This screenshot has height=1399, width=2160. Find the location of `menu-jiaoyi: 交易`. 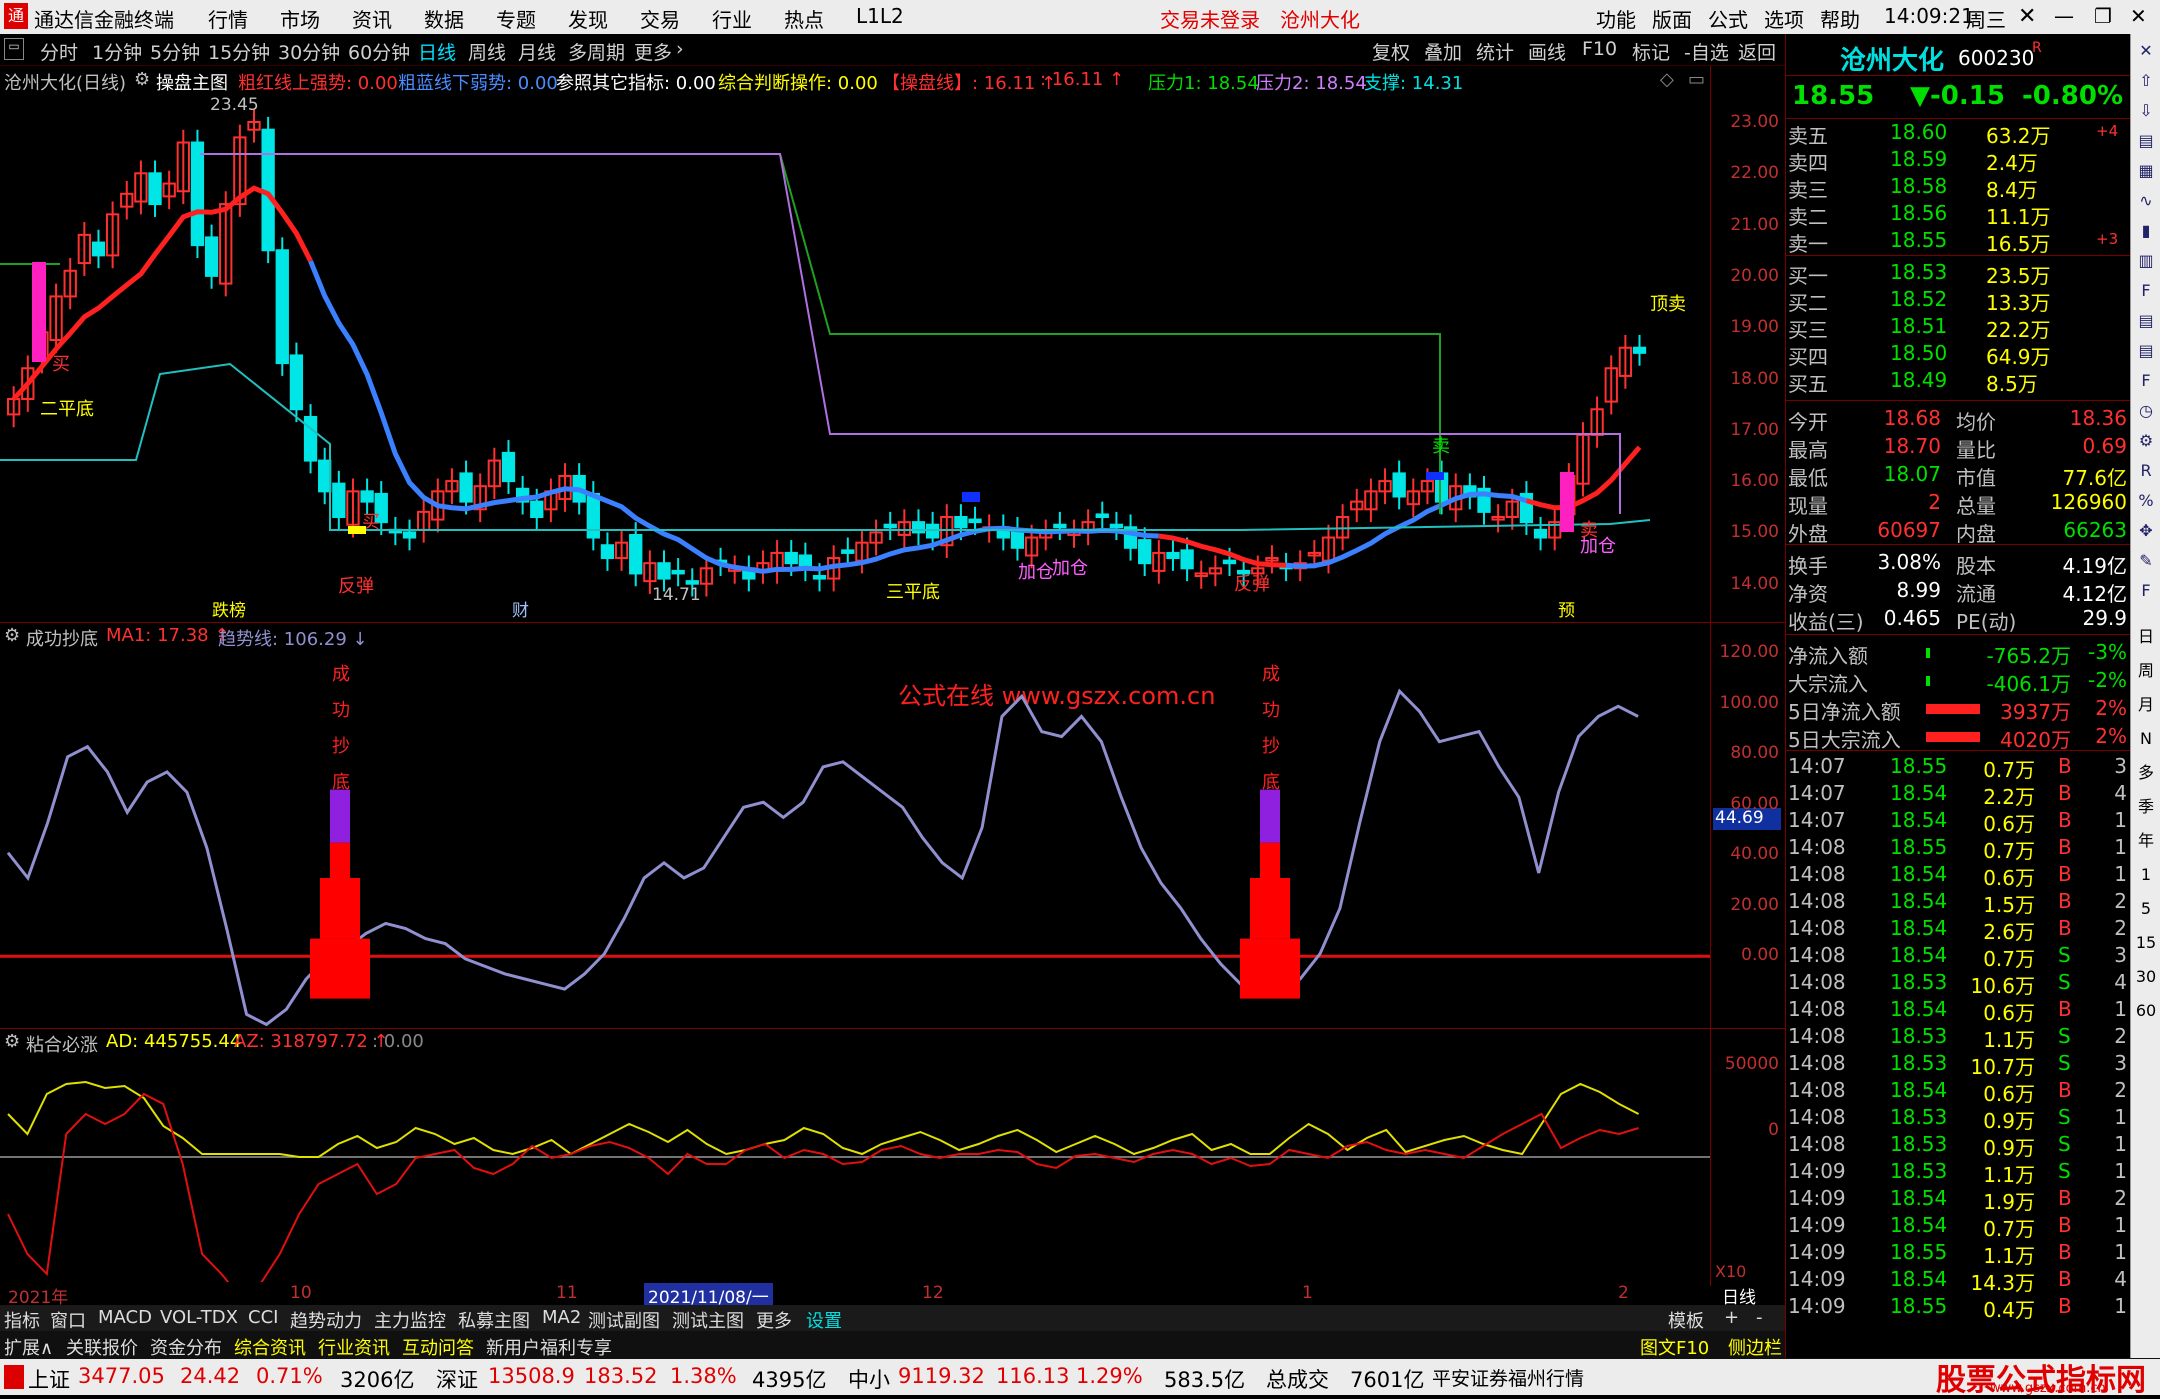

menu-jiaoyi: 交易 is located at coordinates (660, 18).